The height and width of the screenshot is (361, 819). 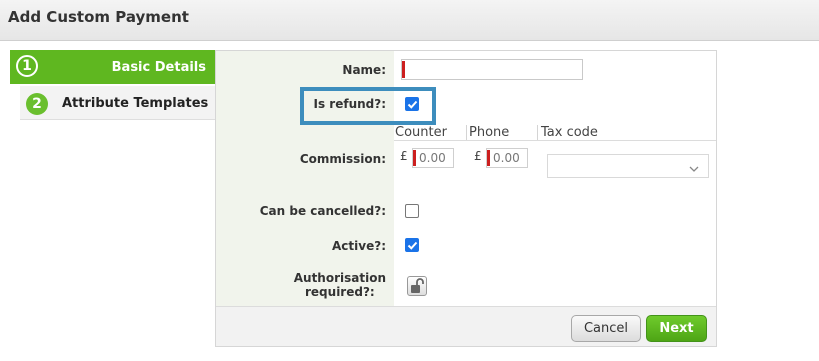 I want to click on step-label-basic-details: Basic Details, so click(x=158, y=67).